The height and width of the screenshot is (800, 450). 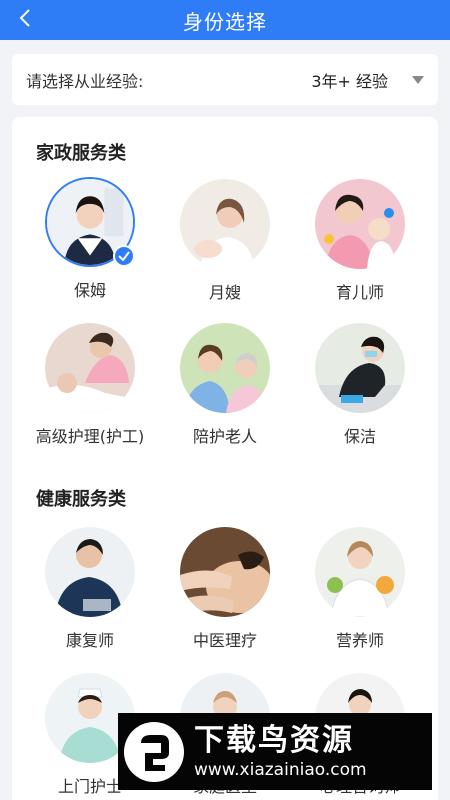 I want to click on role-option-rehab-therapist: 康复师, so click(x=90, y=589).